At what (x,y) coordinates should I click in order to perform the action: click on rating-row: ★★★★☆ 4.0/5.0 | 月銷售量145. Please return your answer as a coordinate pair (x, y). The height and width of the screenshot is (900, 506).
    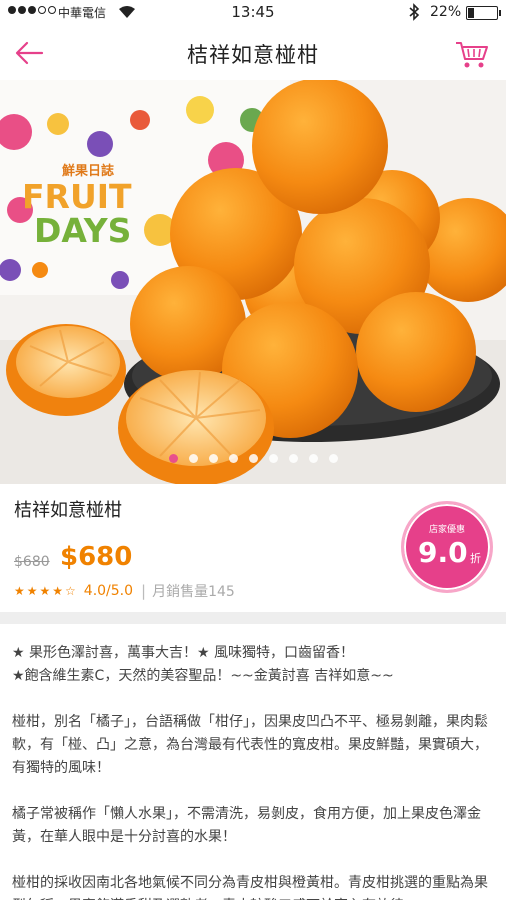
    Looking at the image, I should click on (124, 591).